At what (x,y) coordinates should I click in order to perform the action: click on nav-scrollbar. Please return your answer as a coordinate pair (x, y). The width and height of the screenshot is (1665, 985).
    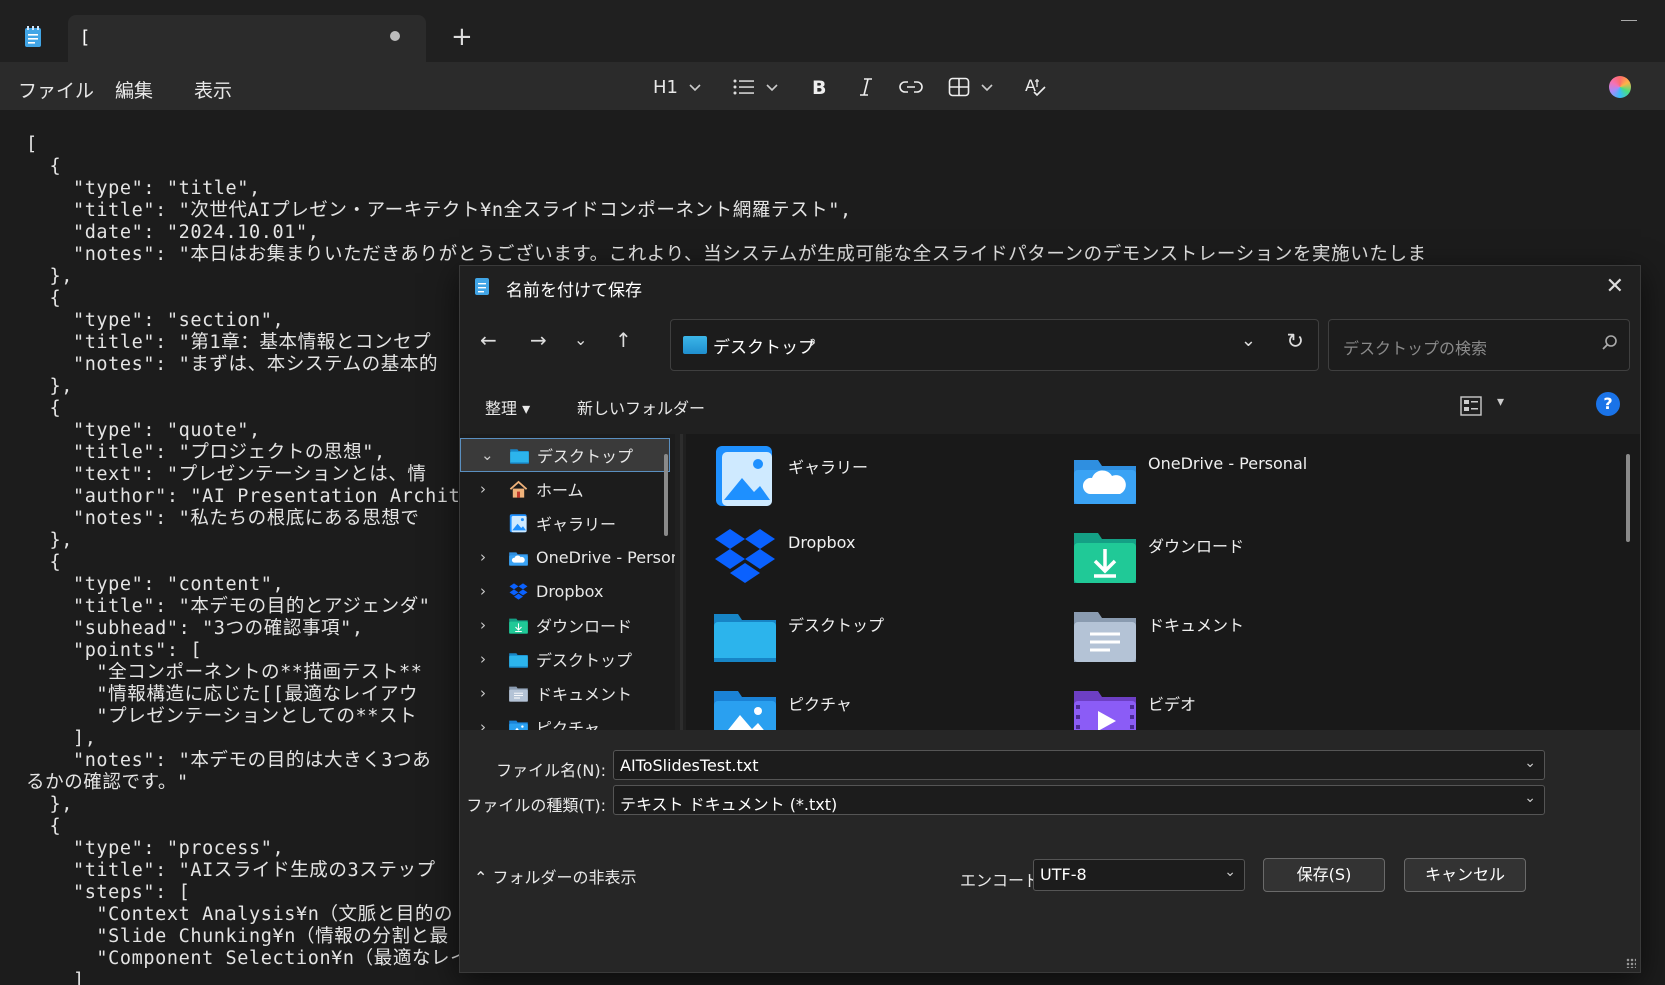
    Looking at the image, I should click on (666, 495).